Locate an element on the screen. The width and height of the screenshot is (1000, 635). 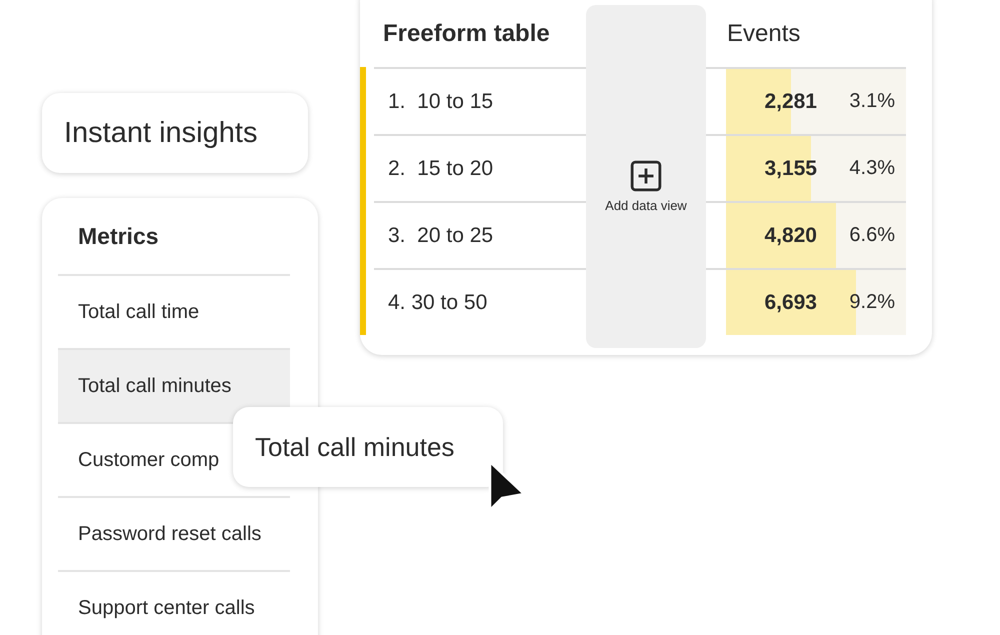
dimension-cell: 4. 30 to 50 is located at coordinates (438, 302).